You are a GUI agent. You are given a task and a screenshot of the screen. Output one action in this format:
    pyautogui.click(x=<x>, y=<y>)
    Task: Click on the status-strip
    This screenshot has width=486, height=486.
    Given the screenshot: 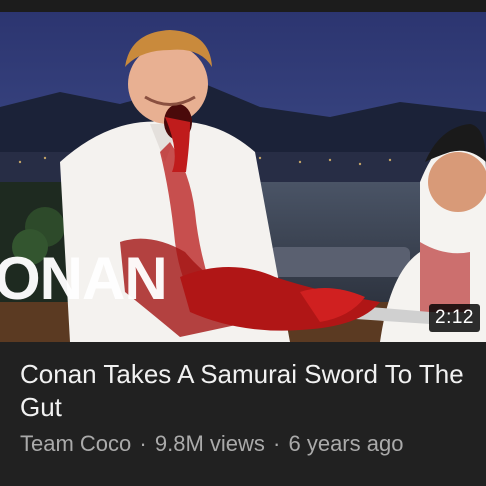 What is the action you would take?
    pyautogui.click(x=243, y=6)
    